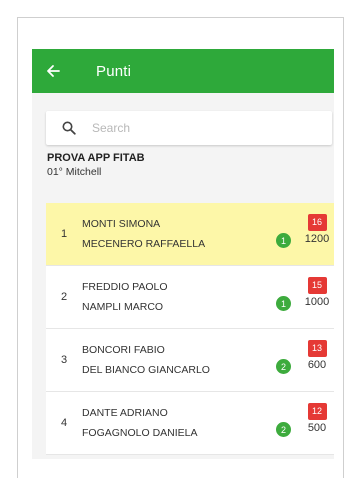 This screenshot has height=478, width=360. I want to click on score-block: 13 600, so click(317, 354).